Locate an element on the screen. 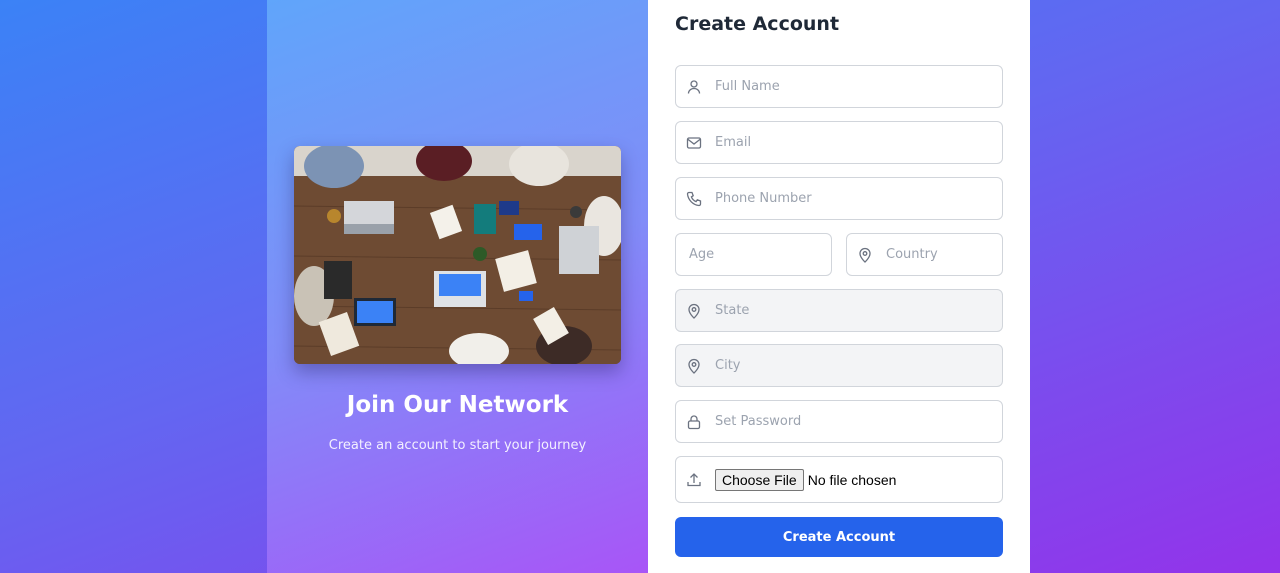 Image resolution: width=1280 pixels, height=573 pixels. age-input is located at coordinates (754, 254).